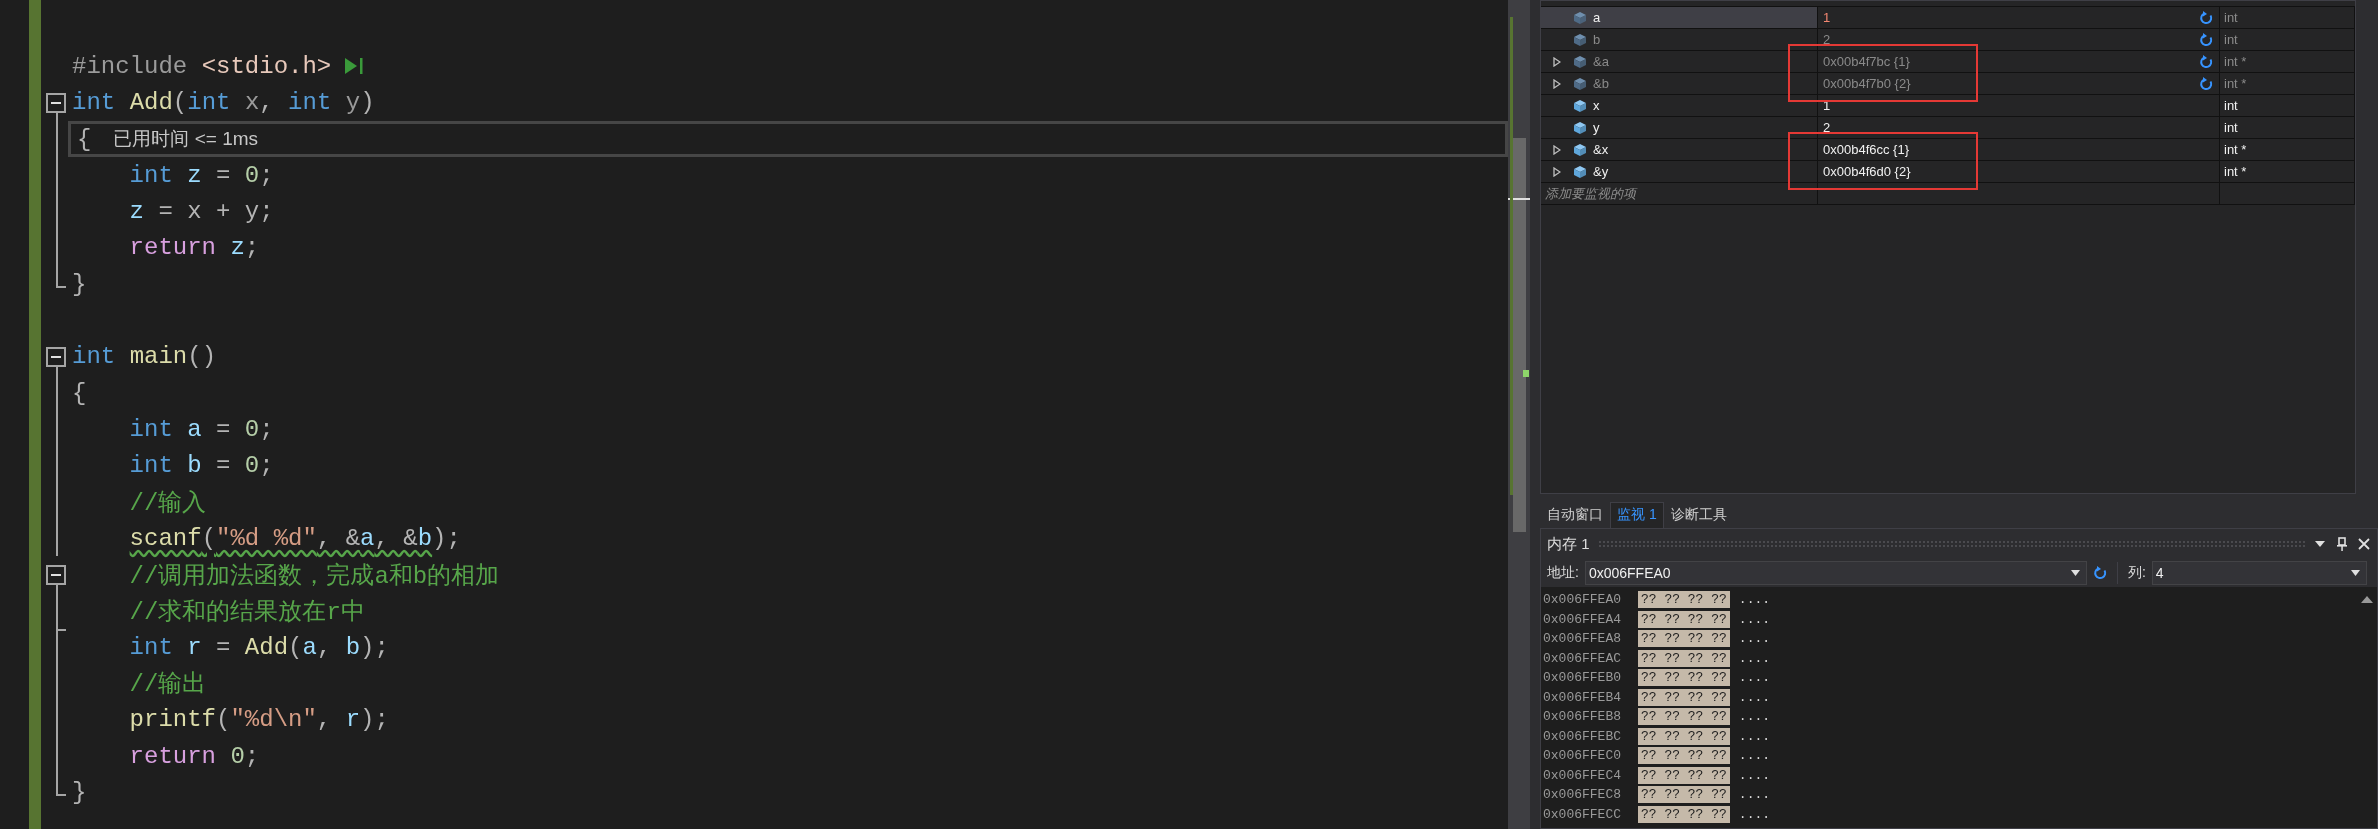 The height and width of the screenshot is (829, 2378). I want to click on pin-icon, so click(2342, 544).